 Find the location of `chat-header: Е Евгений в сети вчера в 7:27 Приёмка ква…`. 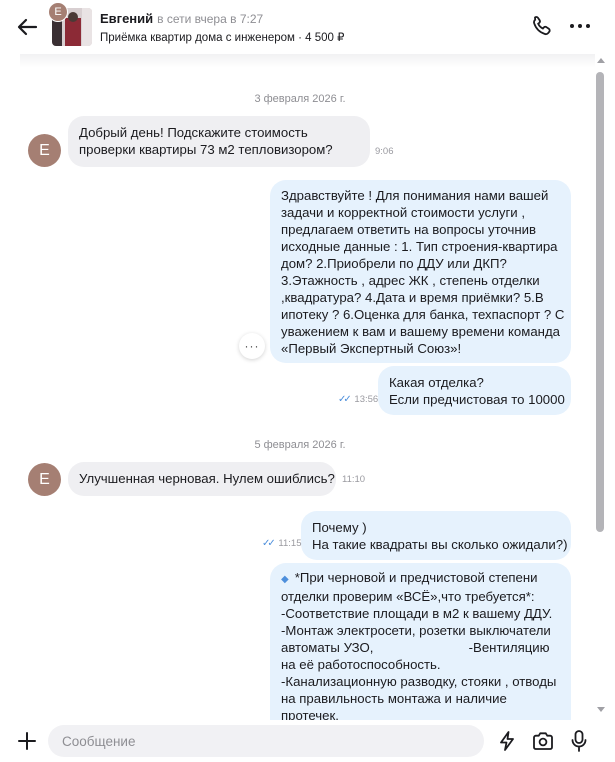

chat-header: Е Евгений в сети вчера в 7:27 Приёмка ква… is located at coordinates (307, 27).